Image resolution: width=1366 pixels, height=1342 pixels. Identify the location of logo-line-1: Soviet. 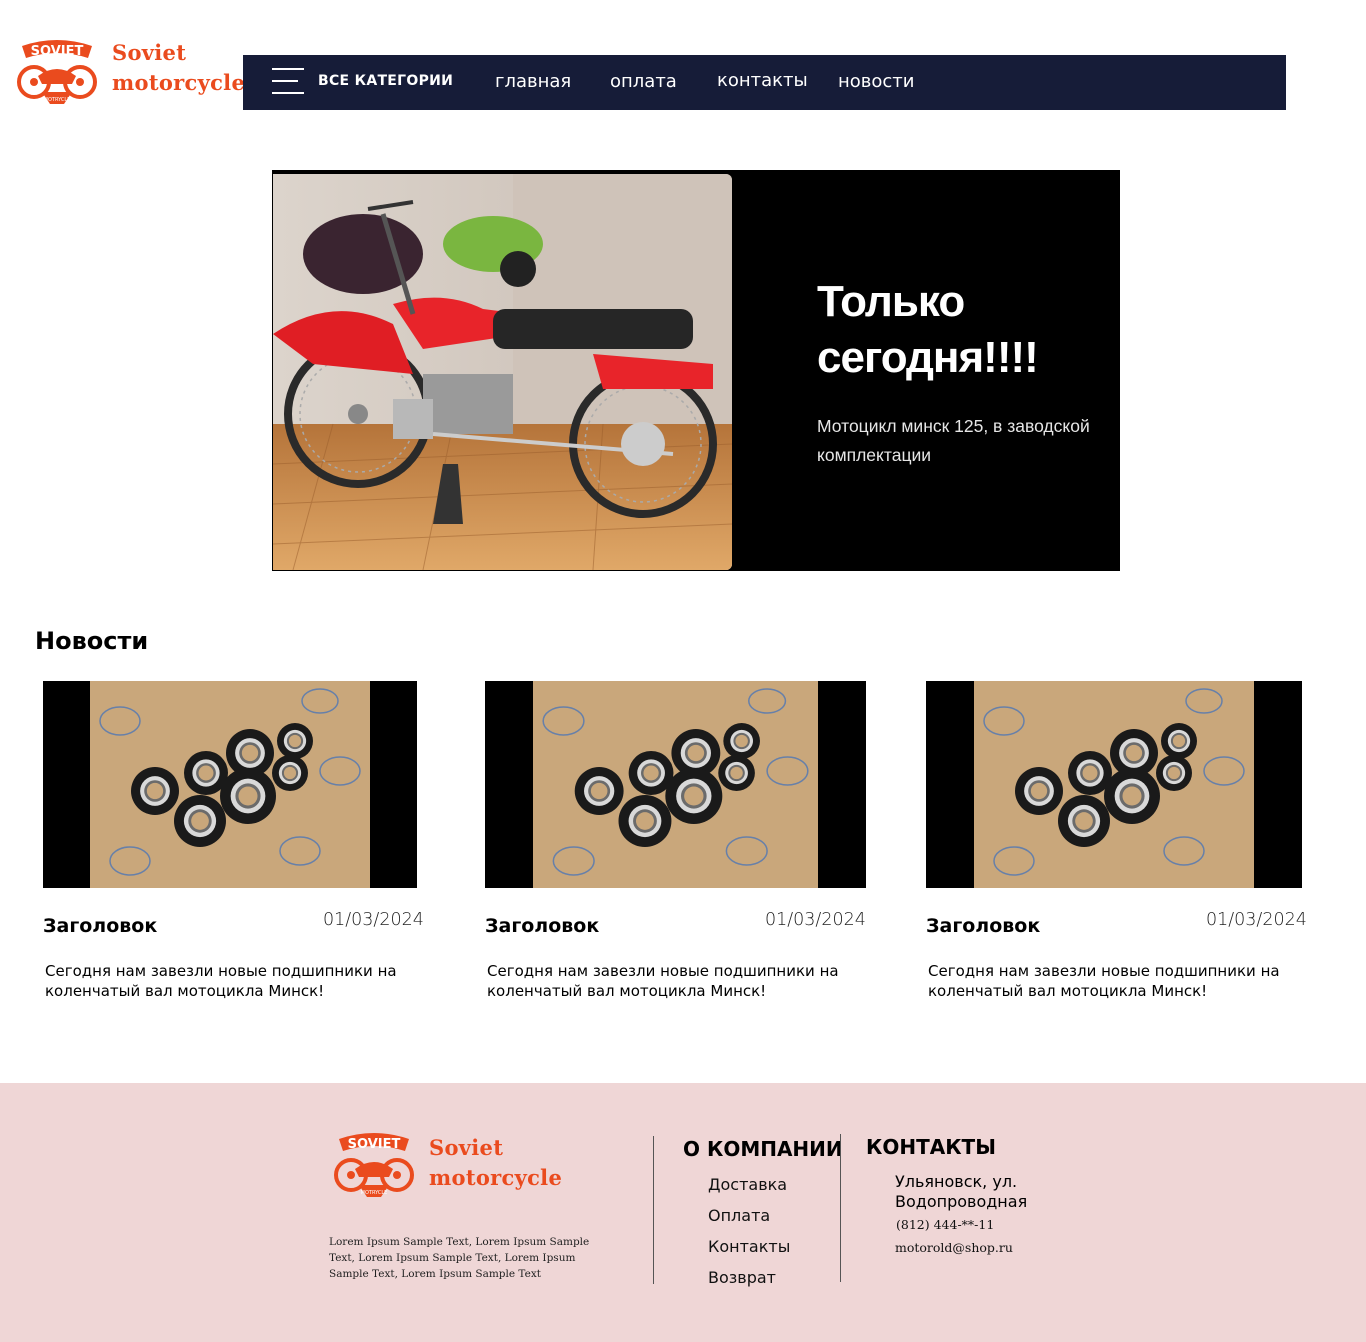
(149, 52).